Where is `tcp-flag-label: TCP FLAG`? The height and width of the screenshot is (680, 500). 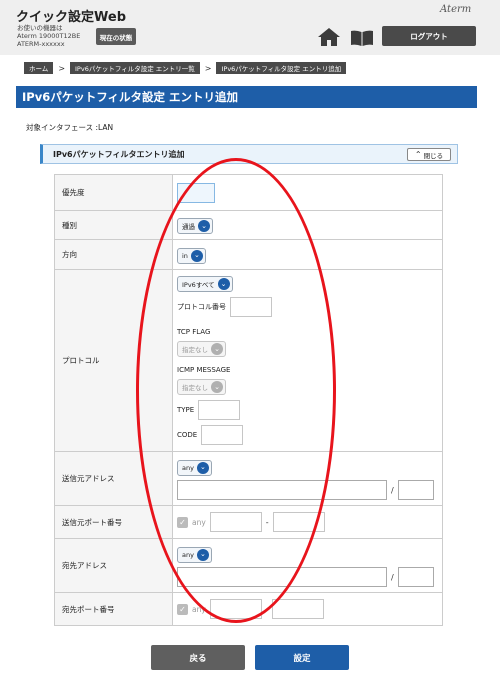
tcp-flag-label: TCP FLAG is located at coordinates (194, 332).